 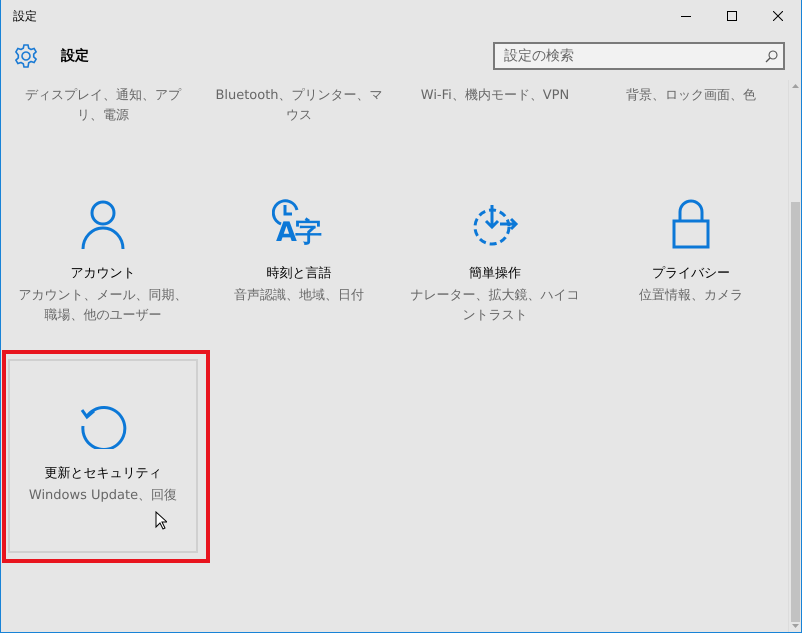 I want to click on tile-title: アカウント, so click(x=103, y=274).